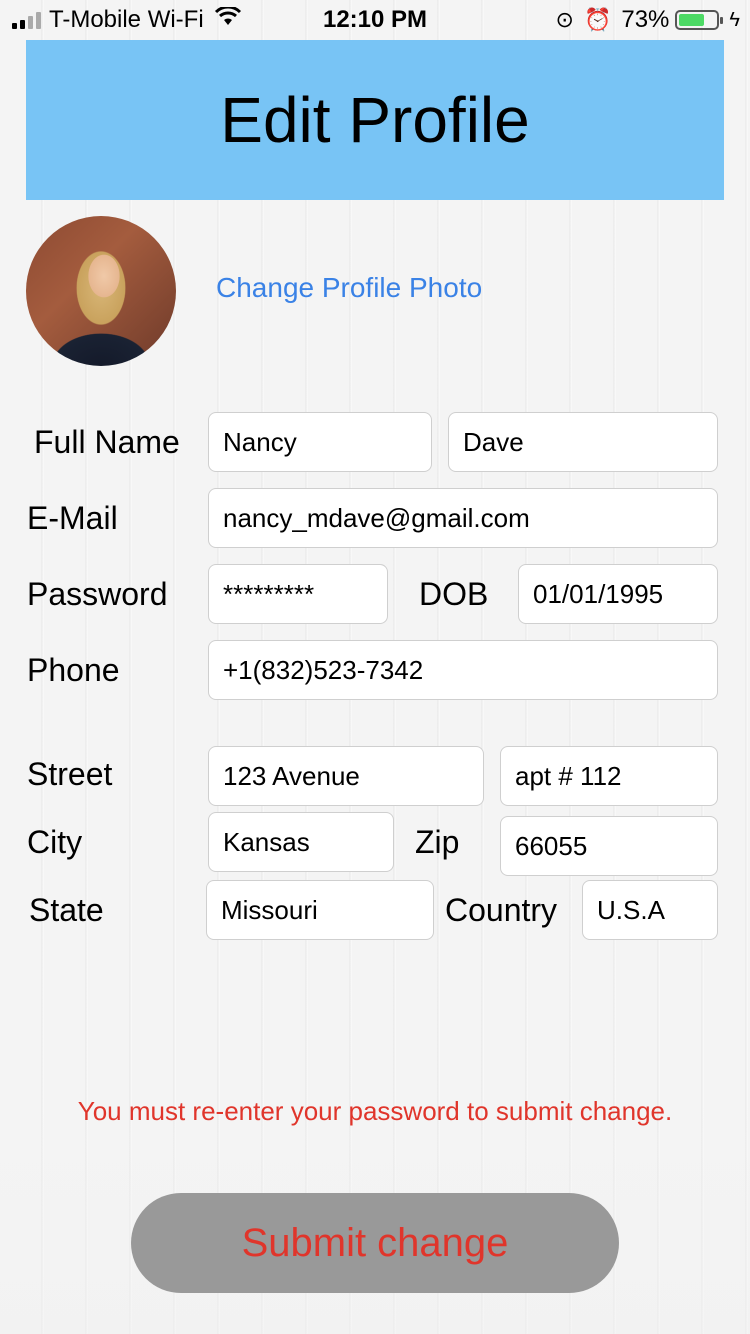  Describe the element at coordinates (734, 19) in the screenshot. I see `charging-icon: ϟ` at that location.